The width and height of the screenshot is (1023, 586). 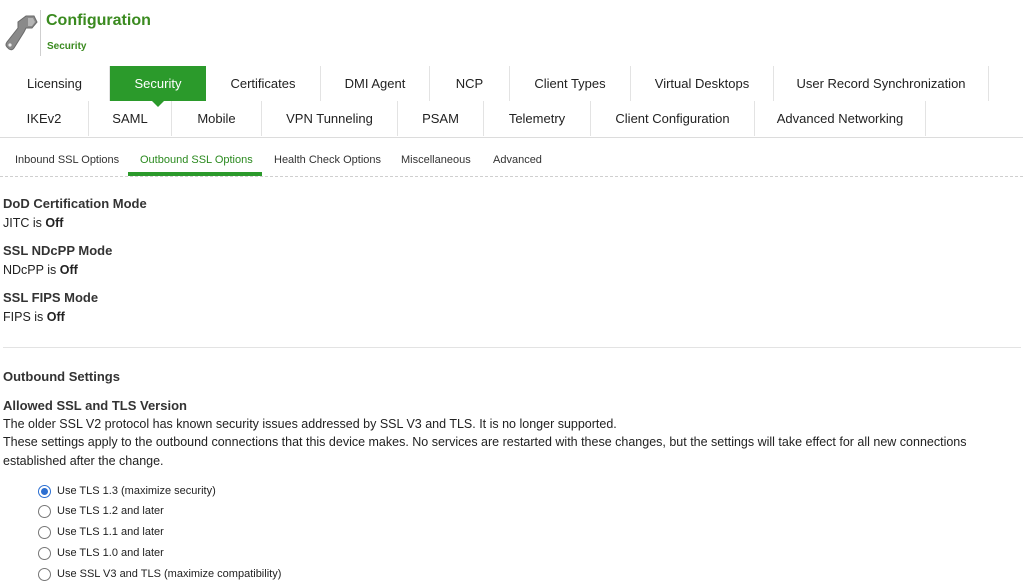 I want to click on tab-client-types: Client Types, so click(x=570, y=83).